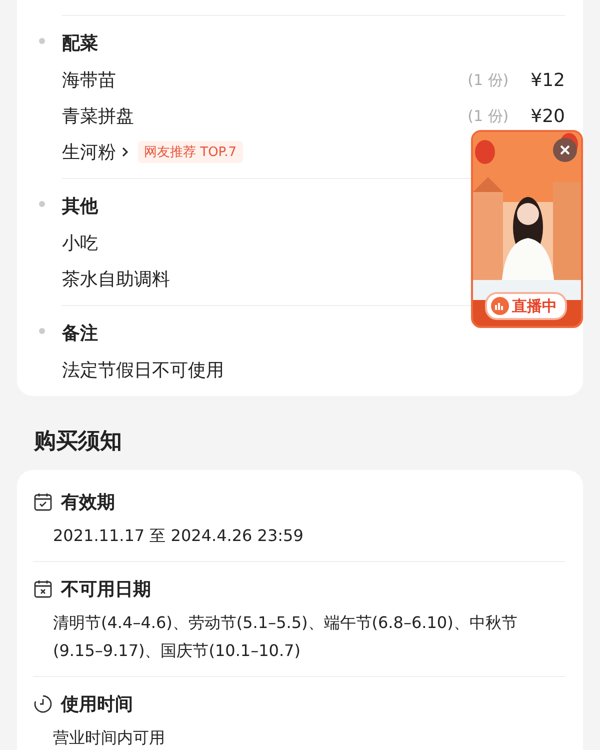  What do you see at coordinates (500, 306) in the screenshot?
I see `bar-chart-icon` at bounding box center [500, 306].